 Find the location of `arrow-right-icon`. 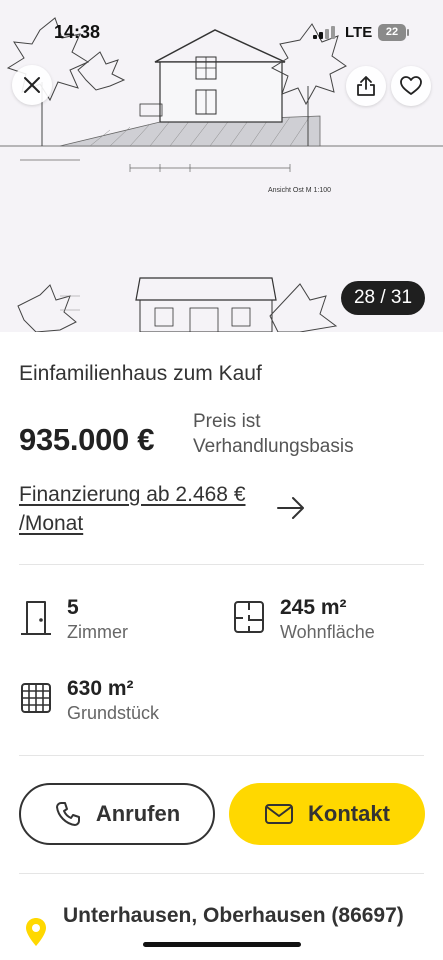

arrow-right-icon is located at coordinates (291, 508).